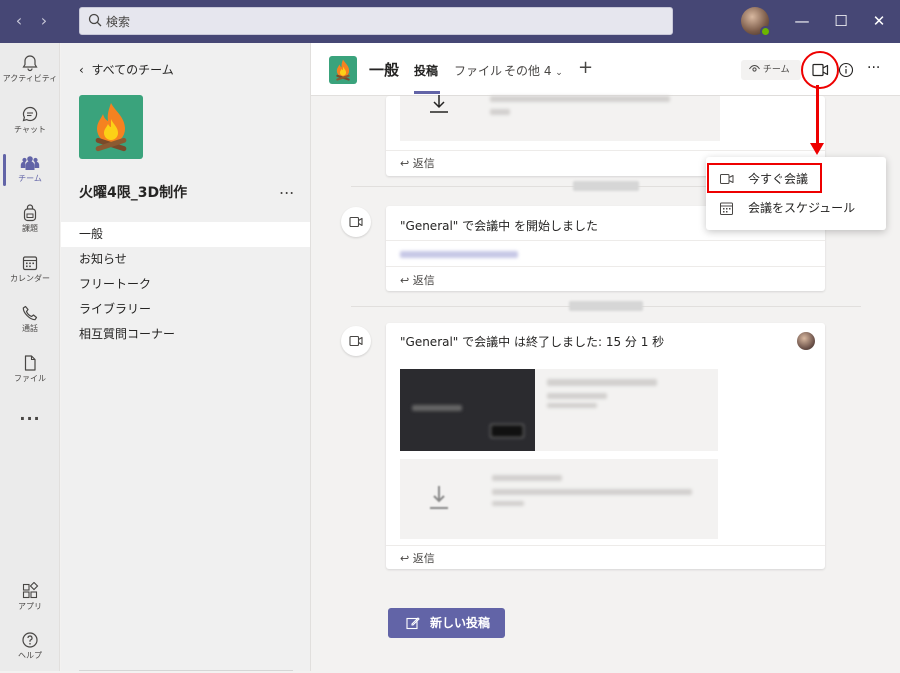  Describe the element at coordinates (873, 68) in the screenshot. I see `header-more-options-button: ···` at that location.